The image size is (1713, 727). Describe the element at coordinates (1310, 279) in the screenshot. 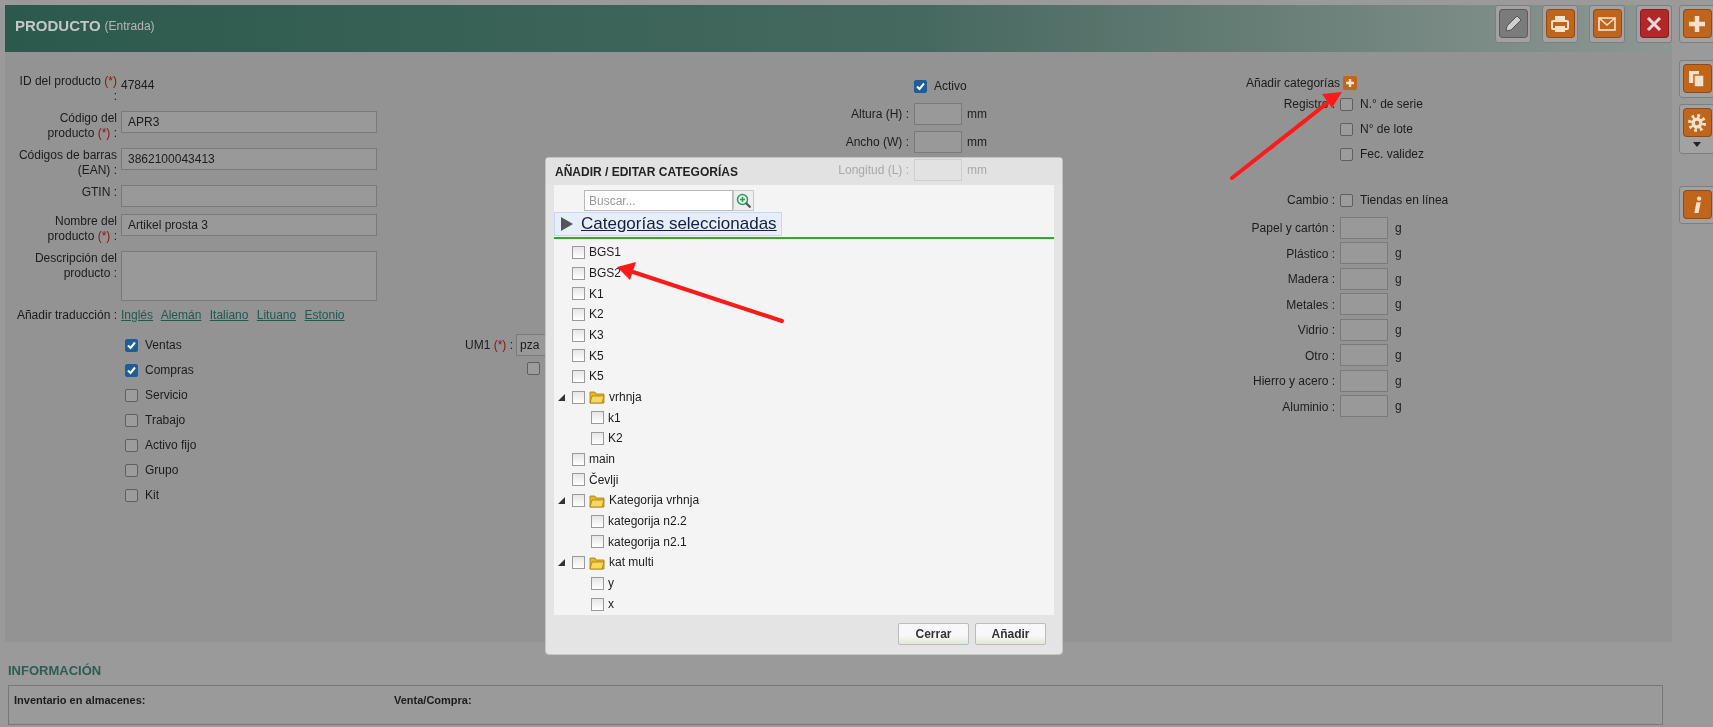

I see `field-label: Madera :` at that location.